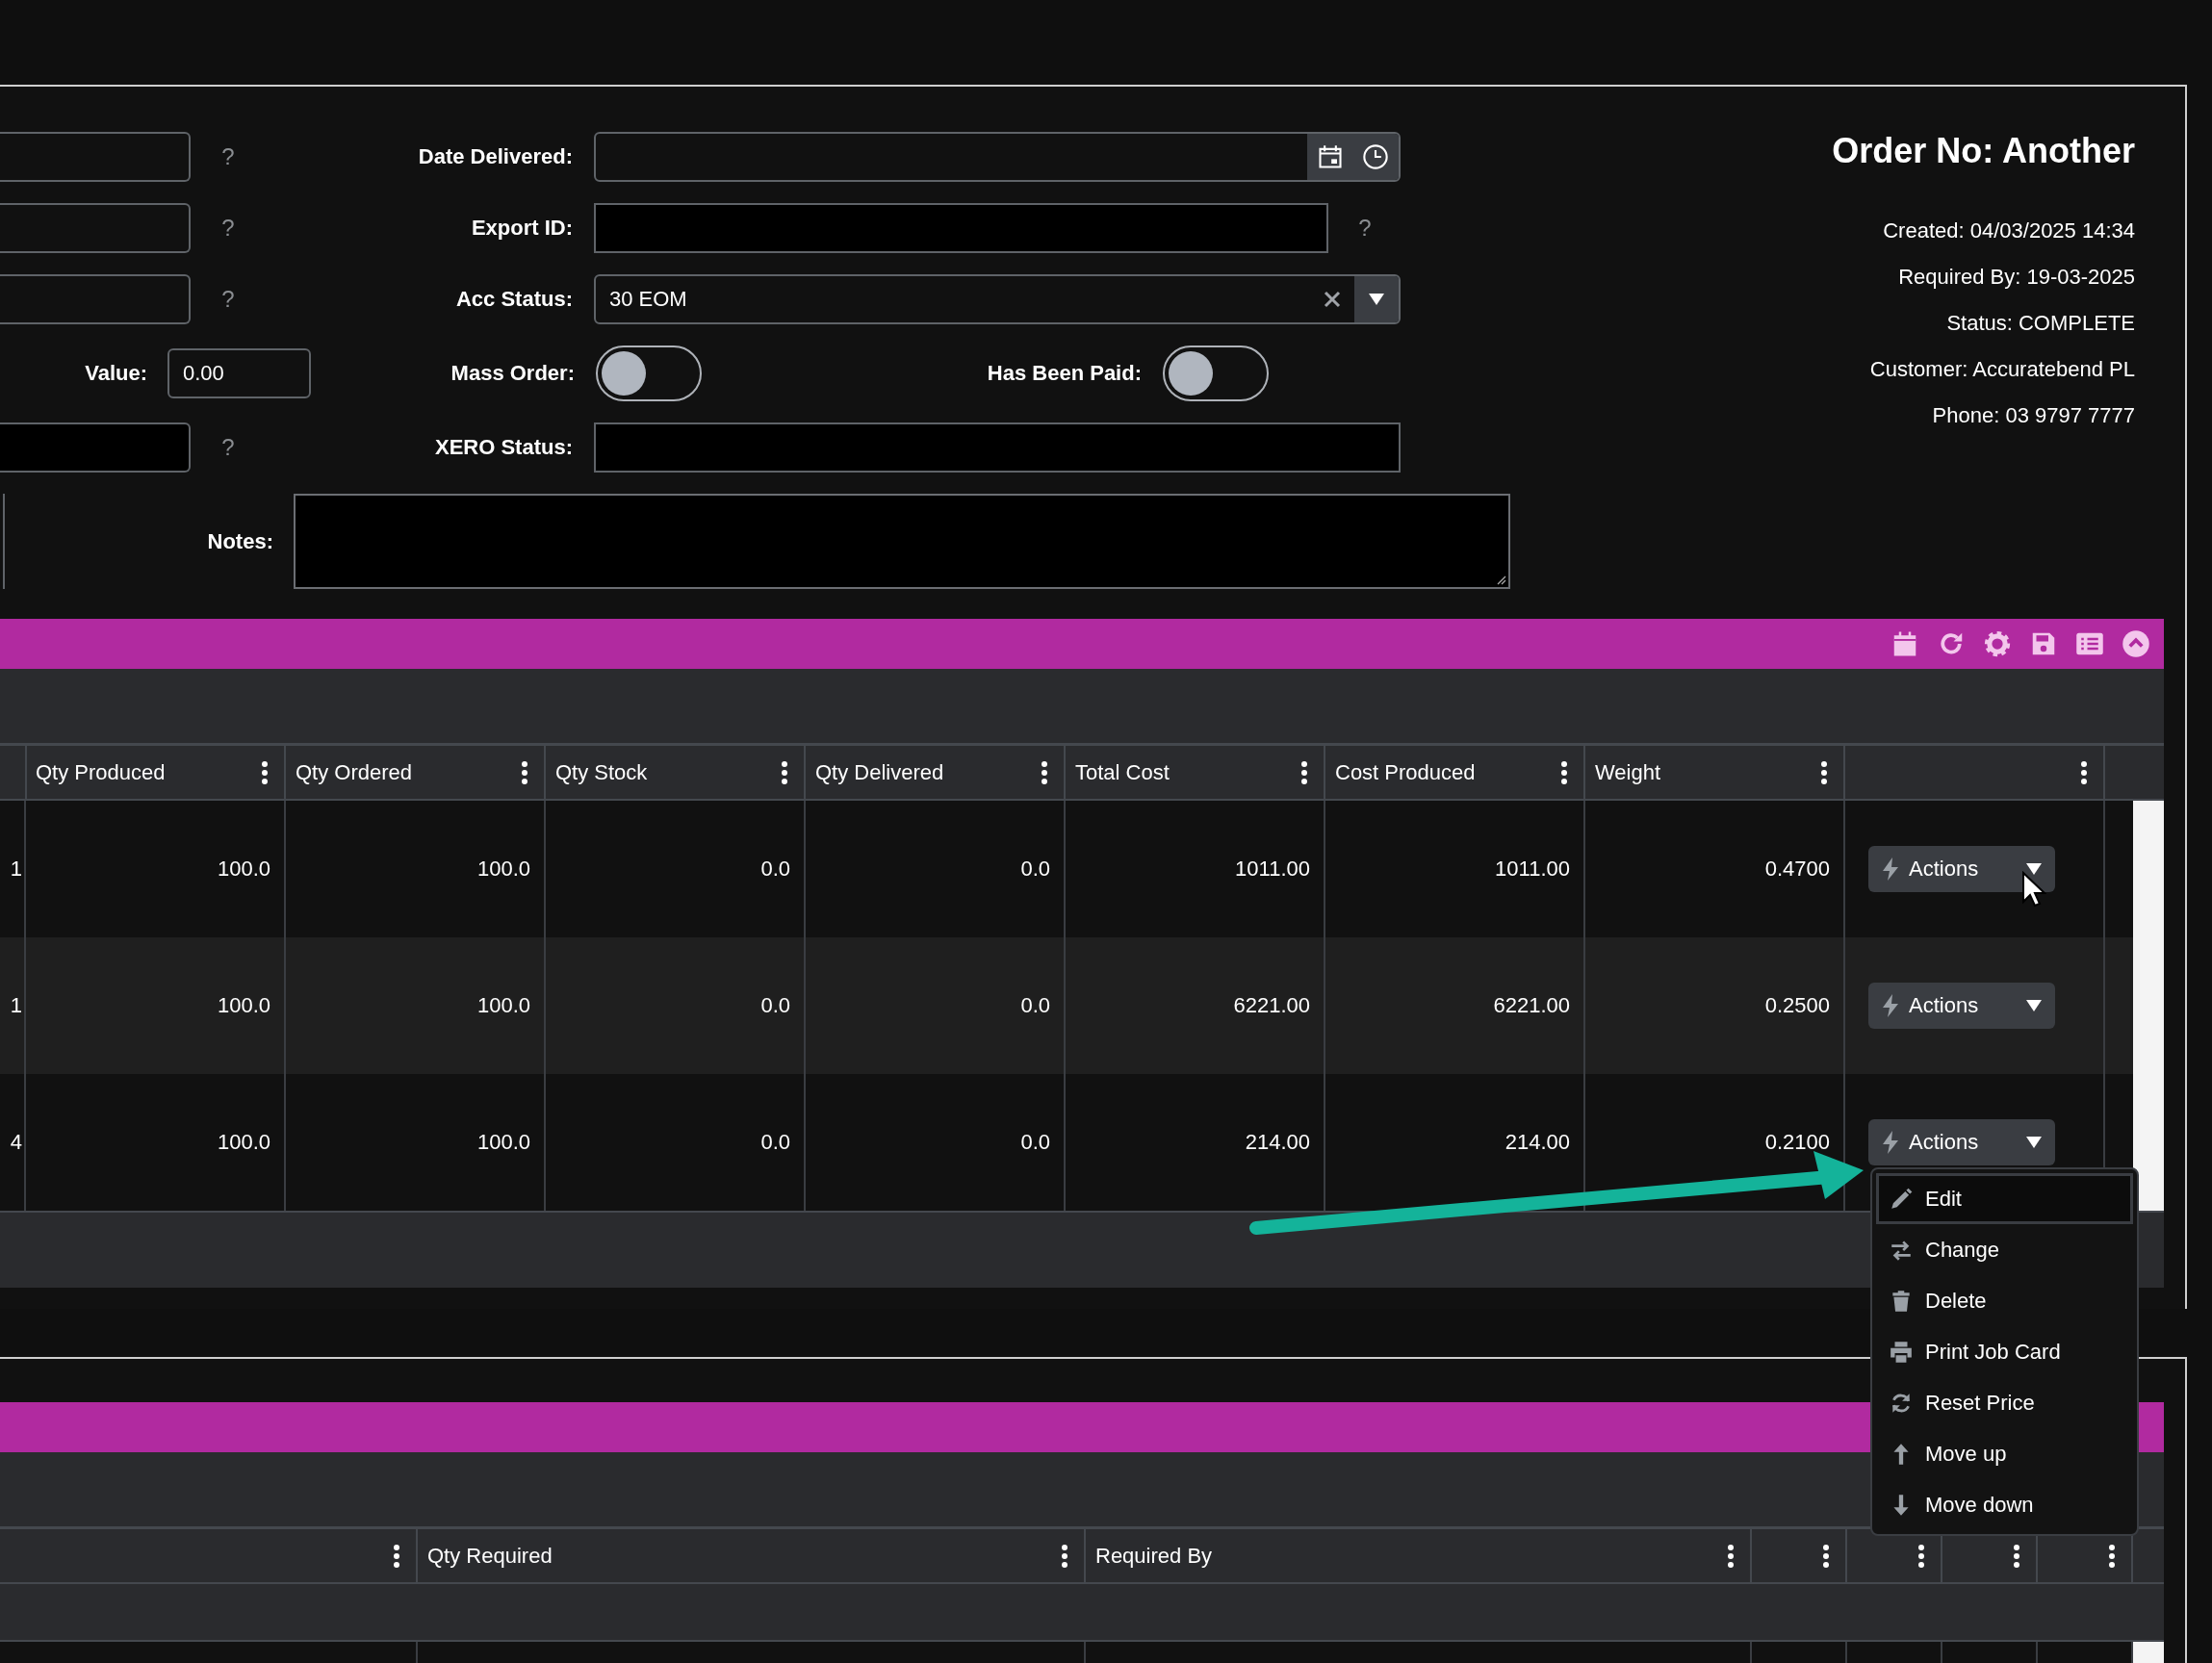  I want to click on order-detail: Required By: 19-03-2025, so click(2016, 278).